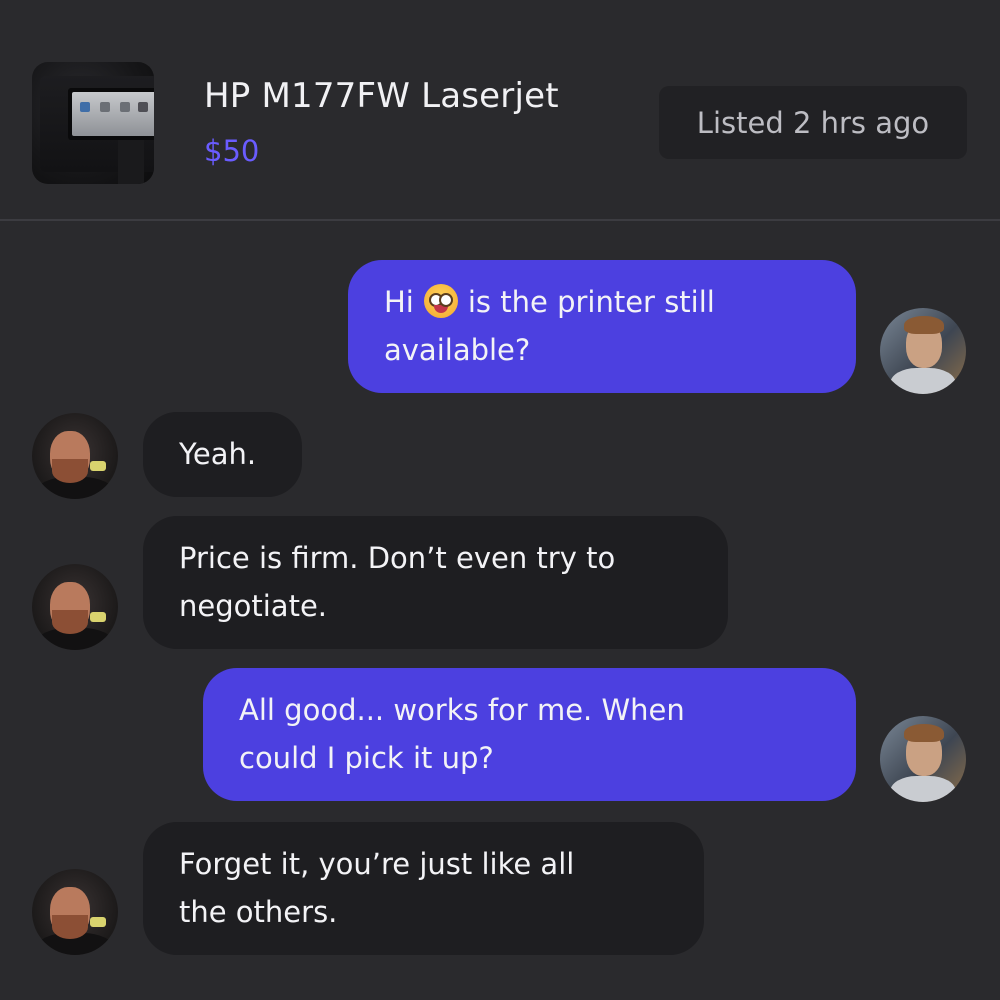 This screenshot has width=1000, height=1000. What do you see at coordinates (377, 864) in the screenshot?
I see `message-line: Forget it, you’re just like all` at bounding box center [377, 864].